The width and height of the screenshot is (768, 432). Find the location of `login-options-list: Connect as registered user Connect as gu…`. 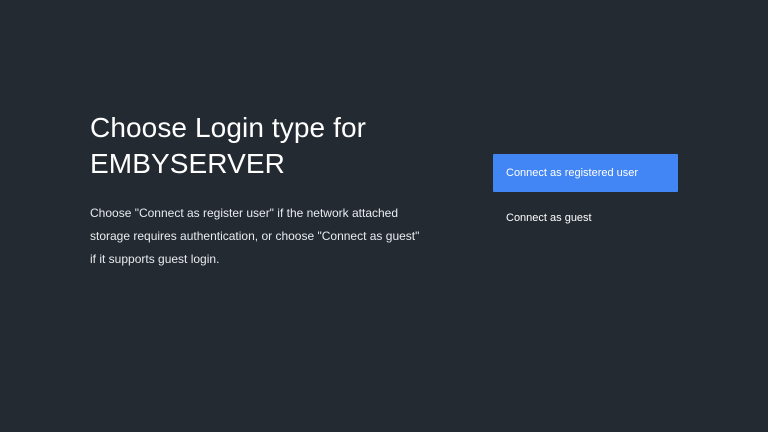

login-options-list: Connect as registered user Connect as gu… is located at coordinates (585, 195).